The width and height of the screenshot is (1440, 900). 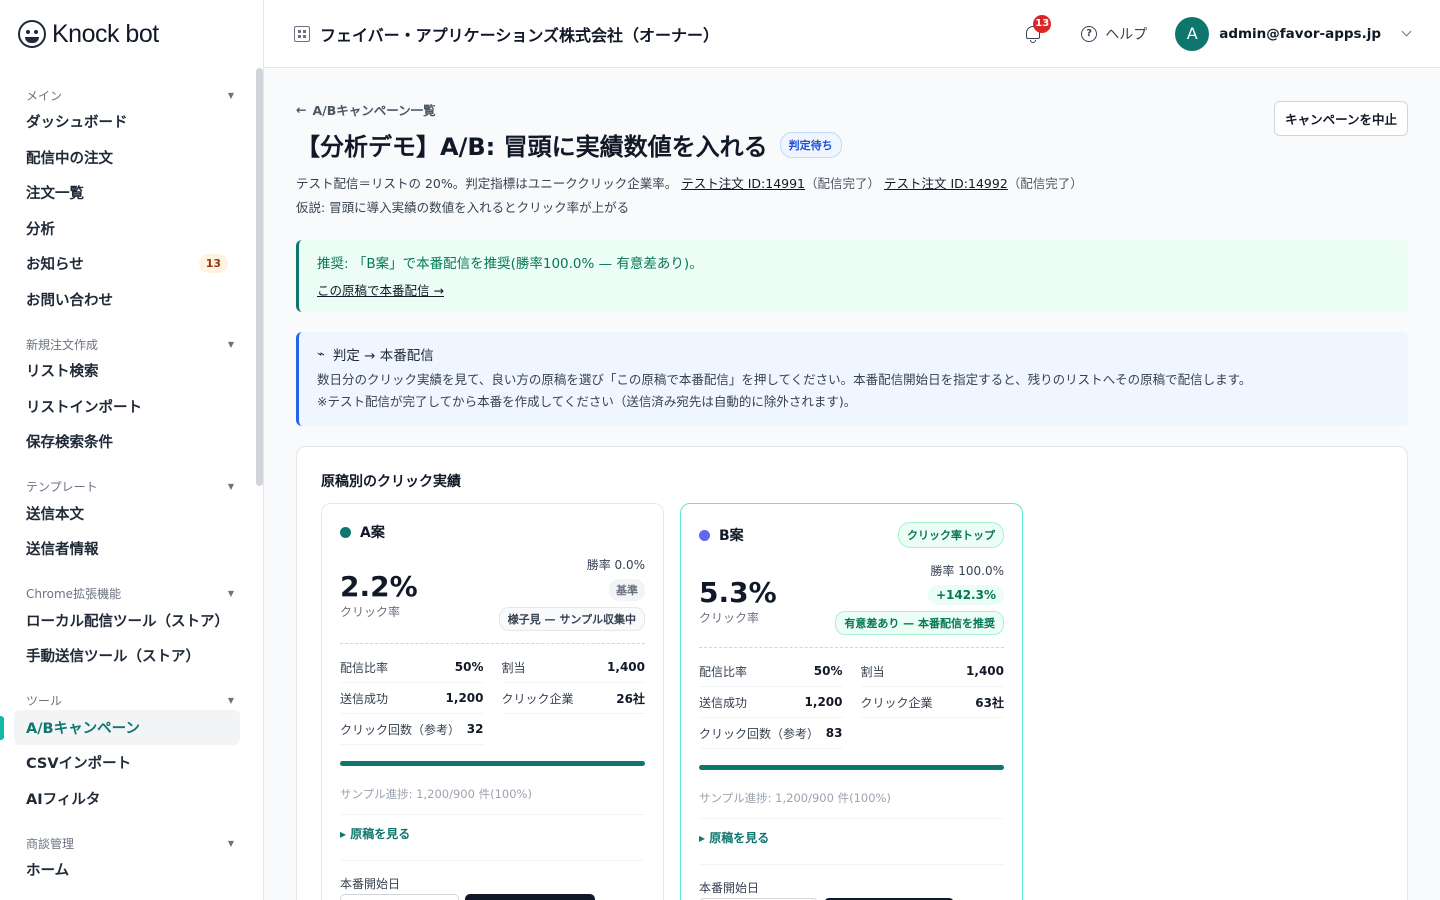 I want to click on hypothesis: 仮説: 冒頭に導入実績の数値を入れるとクリック率が上がる, so click(x=463, y=207).